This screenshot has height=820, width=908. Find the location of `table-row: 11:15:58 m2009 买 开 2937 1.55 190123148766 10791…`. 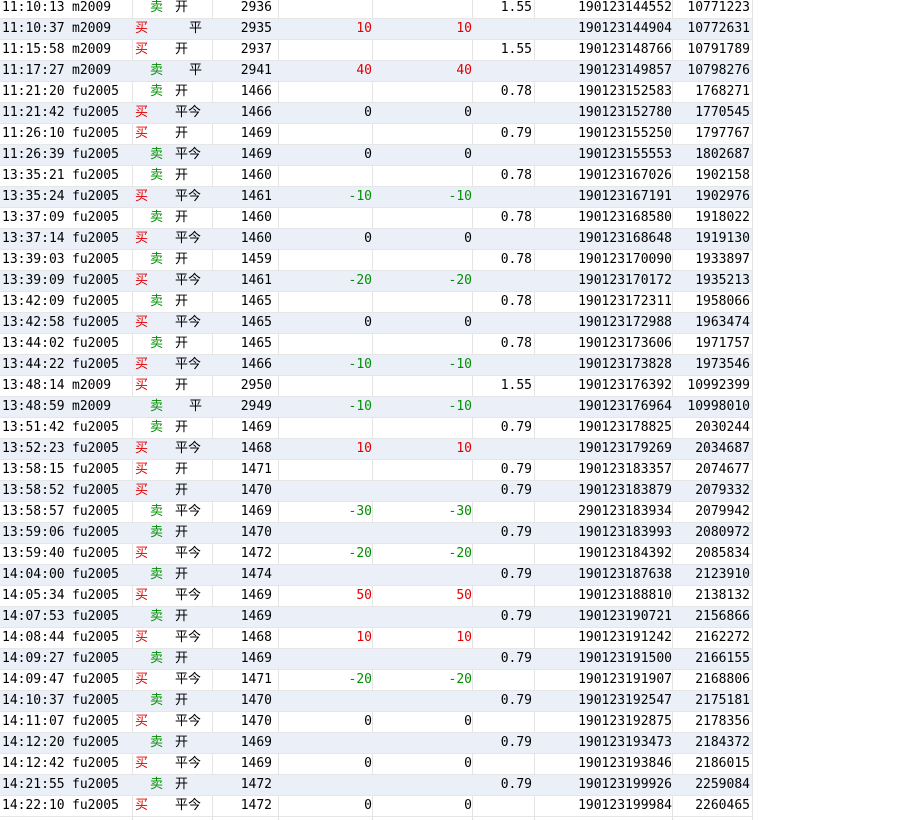

table-row: 11:15:58 m2009 买 开 2937 1.55 190123148766 10791… is located at coordinates (376, 50).